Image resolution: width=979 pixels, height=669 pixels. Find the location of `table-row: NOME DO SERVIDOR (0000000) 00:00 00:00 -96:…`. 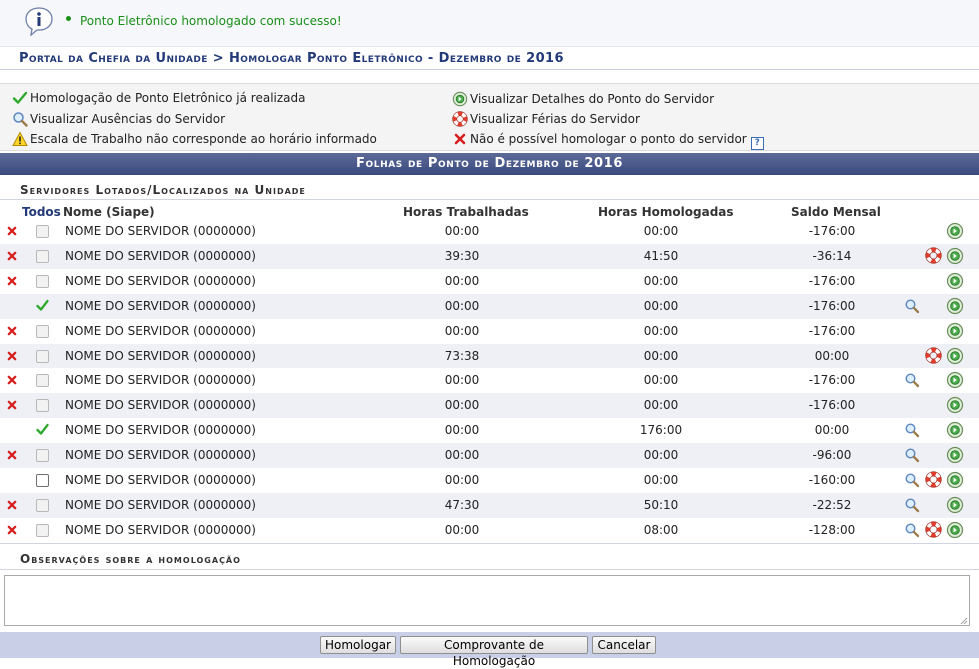

table-row: NOME DO SERVIDOR (0000000) 00:00 00:00 -96:… is located at coordinates (489, 456).